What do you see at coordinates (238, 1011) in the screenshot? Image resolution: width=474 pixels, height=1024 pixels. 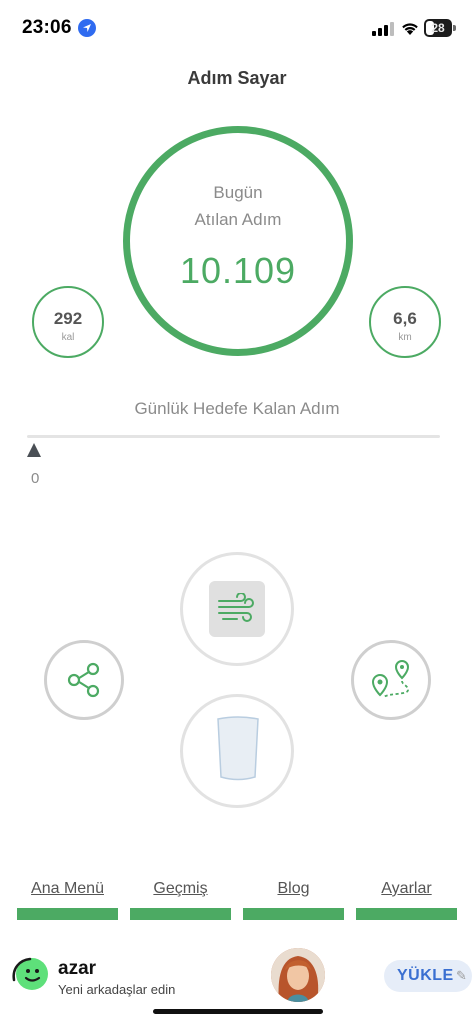 I see `home-indicator` at bounding box center [238, 1011].